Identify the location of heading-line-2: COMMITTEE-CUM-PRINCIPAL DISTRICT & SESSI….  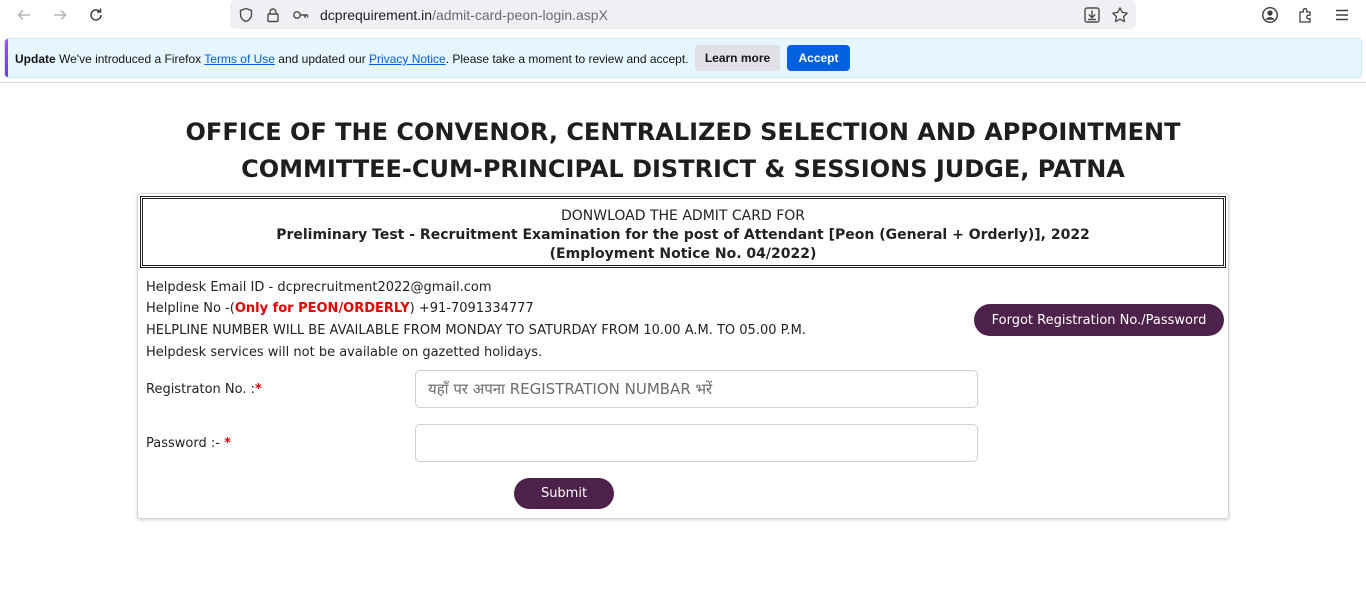
(683, 169).